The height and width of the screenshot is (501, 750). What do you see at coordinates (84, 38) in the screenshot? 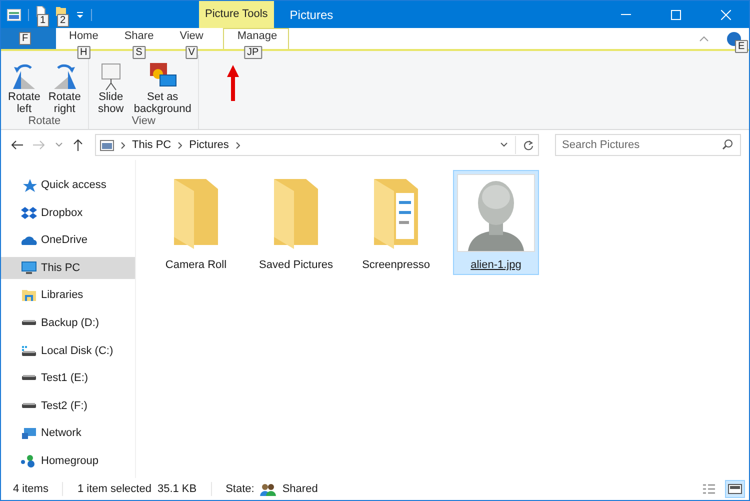
I see `ribbon-tab: Home` at bounding box center [84, 38].